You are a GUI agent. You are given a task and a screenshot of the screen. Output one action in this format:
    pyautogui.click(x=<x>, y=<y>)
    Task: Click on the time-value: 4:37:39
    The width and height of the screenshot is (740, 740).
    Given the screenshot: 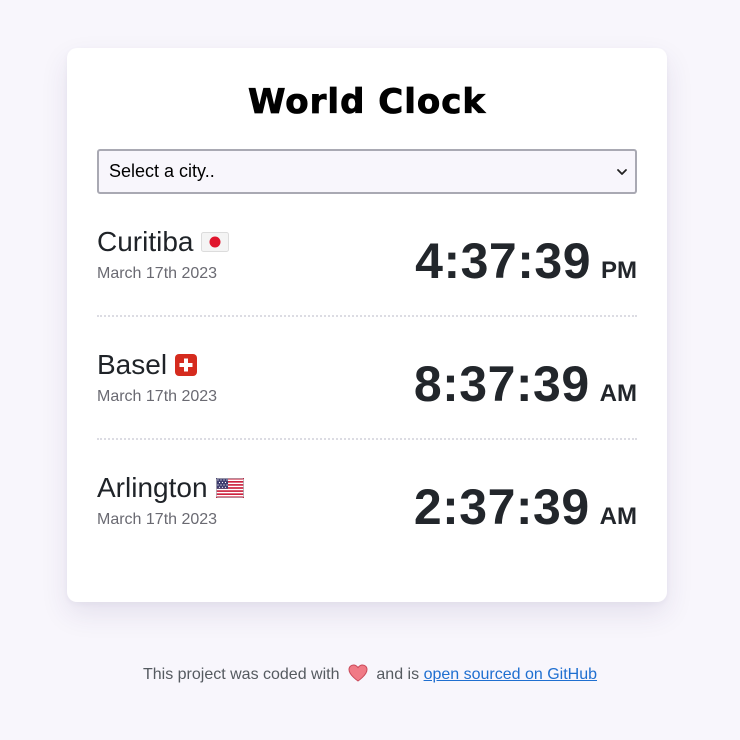 What is the action you would take?
    pyautogui.click(x=503, y=261)
    